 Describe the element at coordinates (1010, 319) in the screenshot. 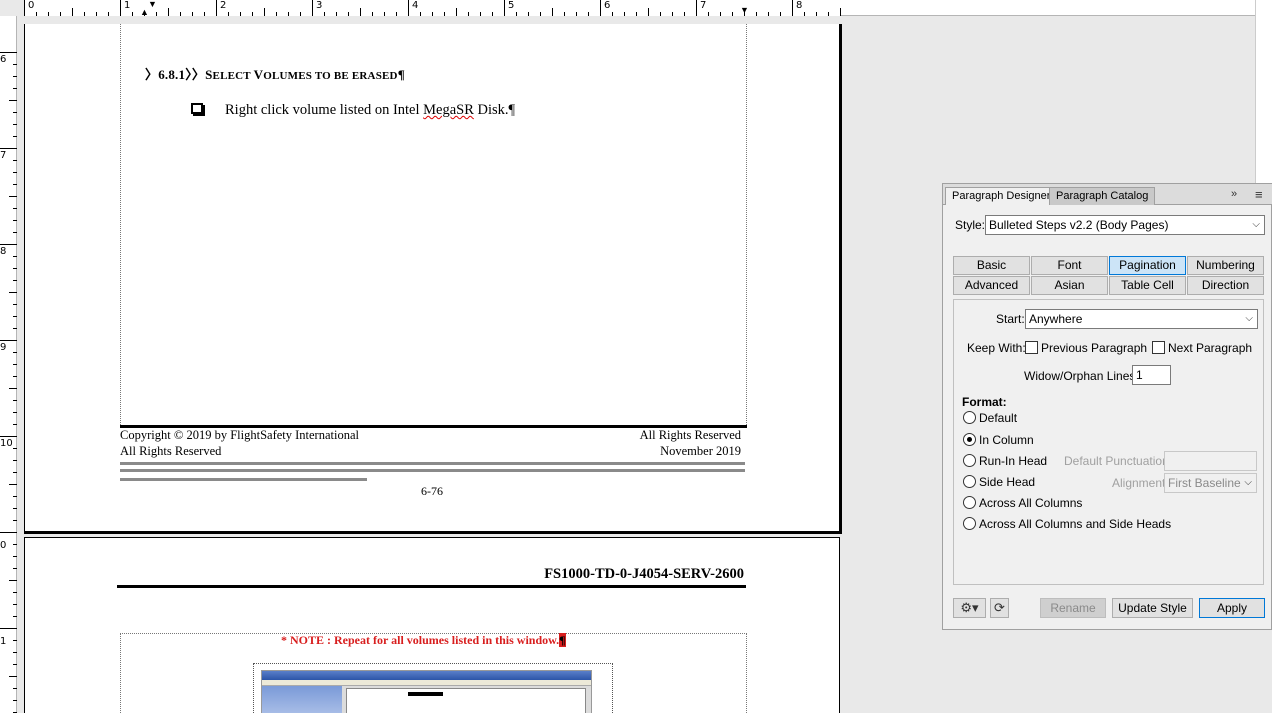

I see `start-label: Start:` at that location.